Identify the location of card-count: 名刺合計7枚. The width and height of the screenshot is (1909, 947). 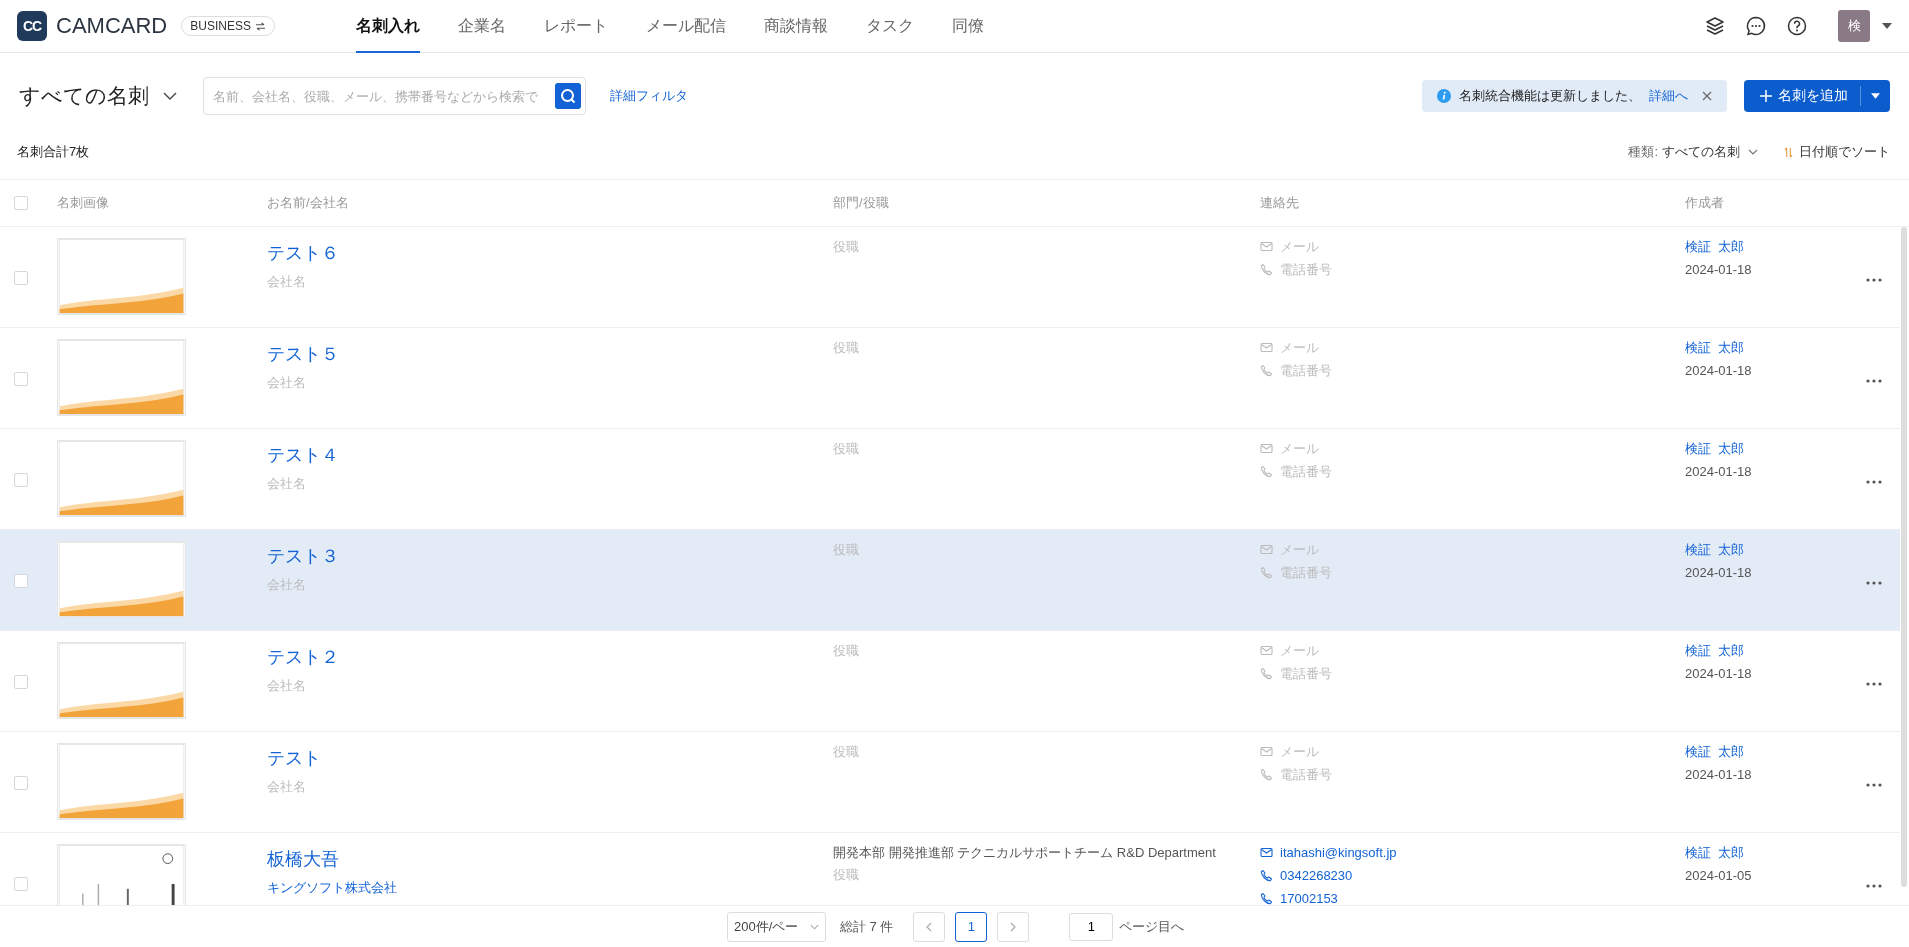
(53, 152).